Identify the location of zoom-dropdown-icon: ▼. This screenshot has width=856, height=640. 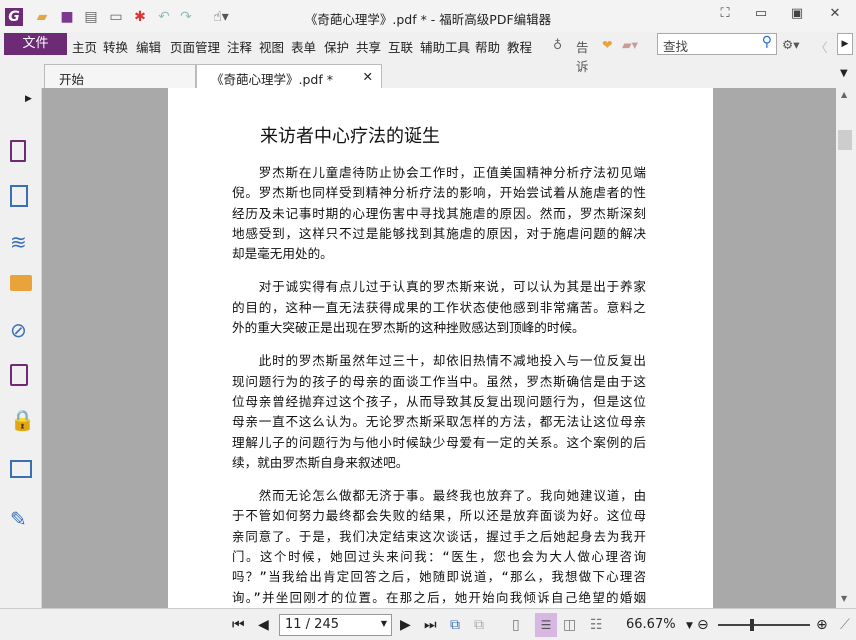
(689, 626).